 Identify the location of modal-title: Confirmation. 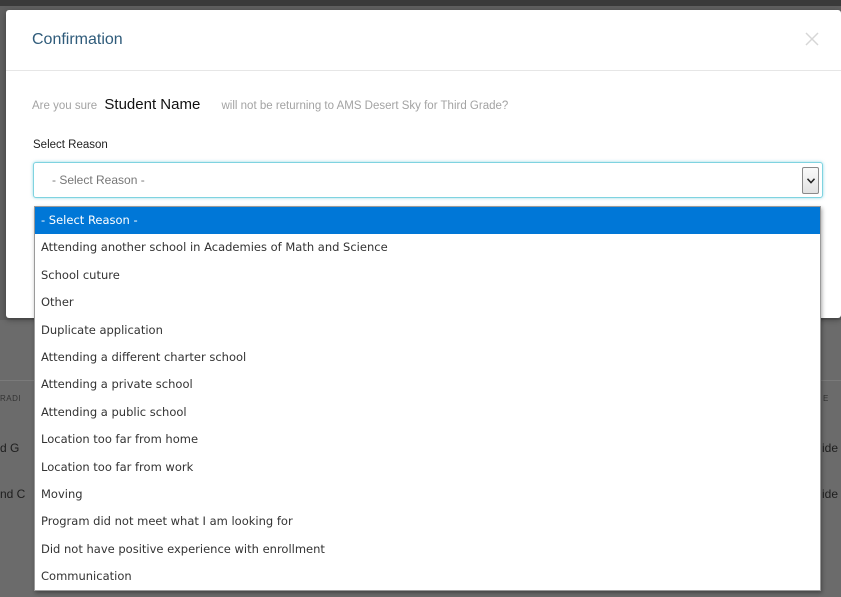
(77, 39).